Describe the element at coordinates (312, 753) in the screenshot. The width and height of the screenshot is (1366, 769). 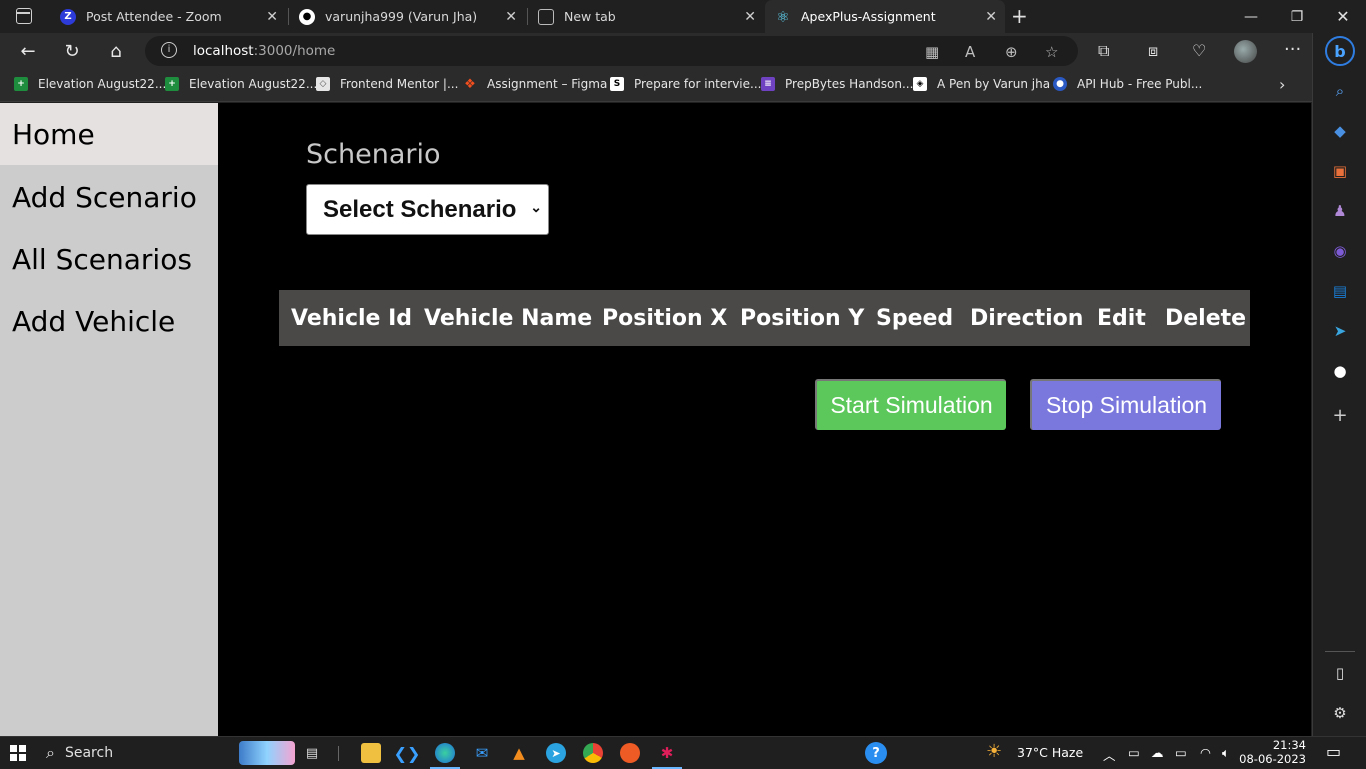
I see `task-view-icon: ▤` at that location.